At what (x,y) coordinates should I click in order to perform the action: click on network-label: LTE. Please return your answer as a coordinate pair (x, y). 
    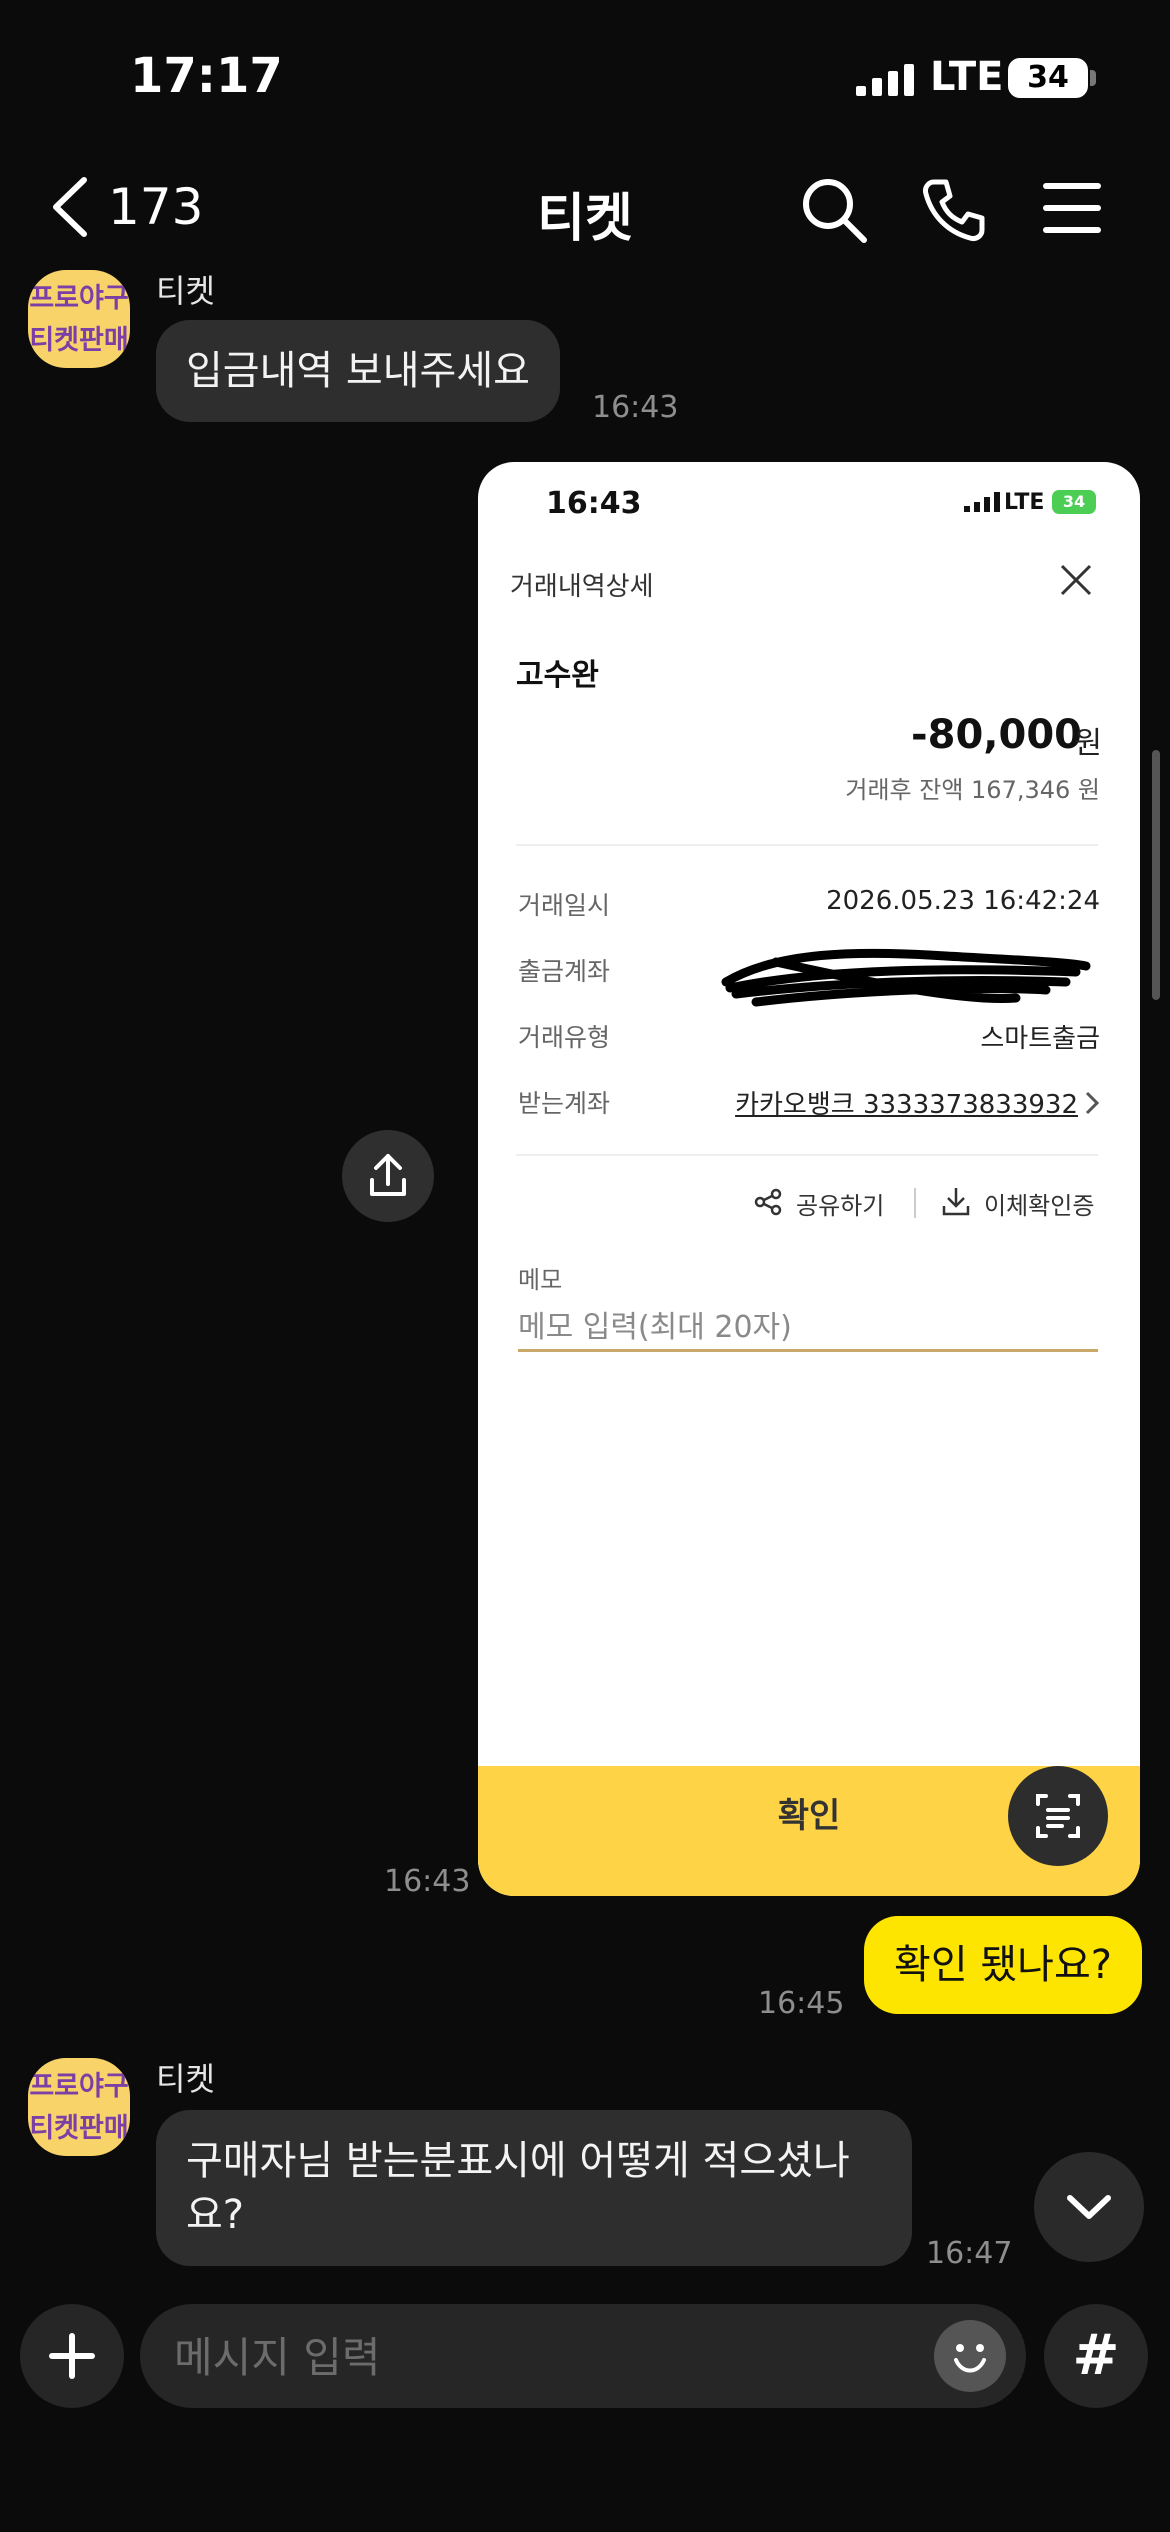
    Looking at the image, I should click on (967, 77).